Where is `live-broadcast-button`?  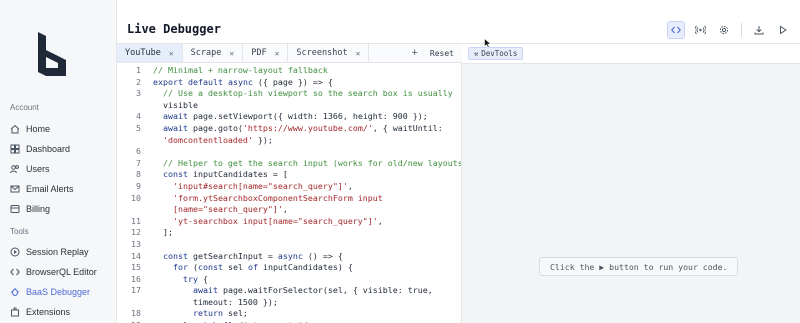
live-broadcast-button is located at coordinates (700, 30).